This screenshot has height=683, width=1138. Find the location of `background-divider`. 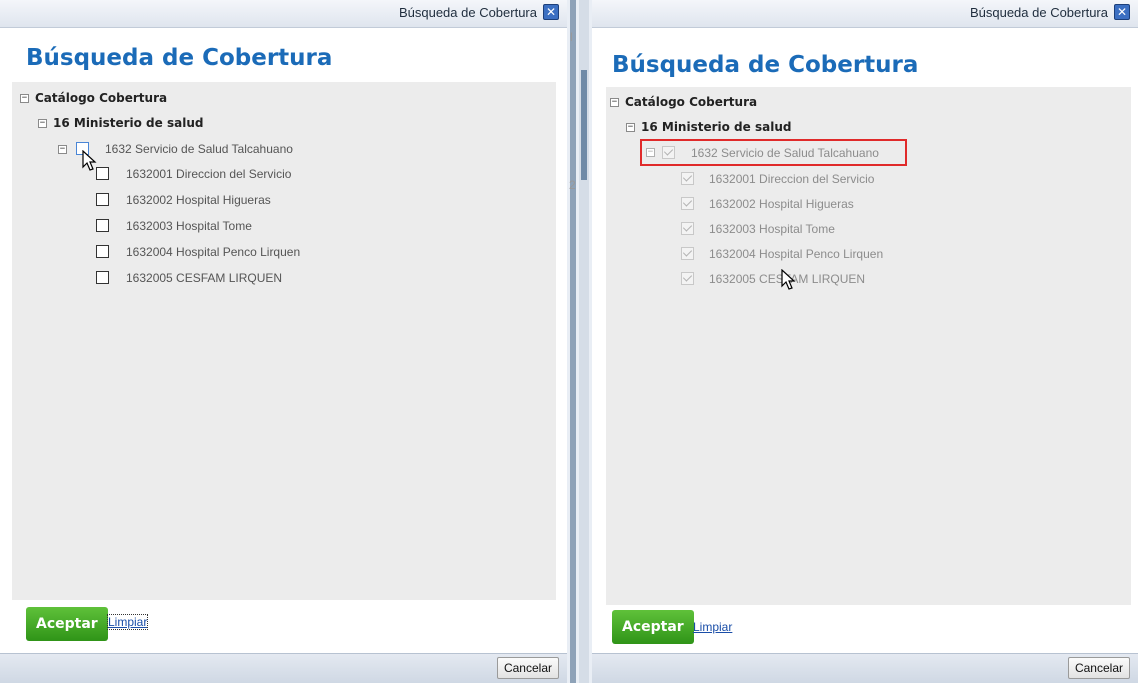

background-divider is located at coordinates (573, 341).